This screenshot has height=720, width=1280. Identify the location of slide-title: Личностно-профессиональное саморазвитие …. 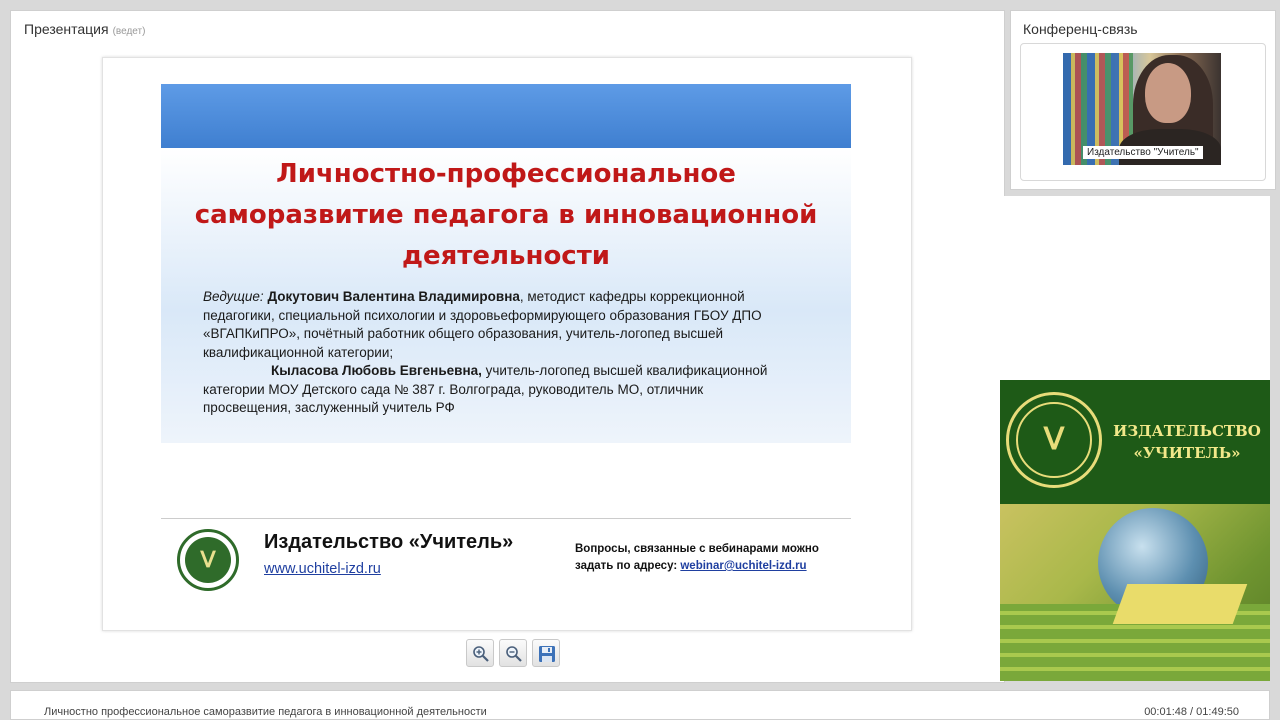
(506, 215).